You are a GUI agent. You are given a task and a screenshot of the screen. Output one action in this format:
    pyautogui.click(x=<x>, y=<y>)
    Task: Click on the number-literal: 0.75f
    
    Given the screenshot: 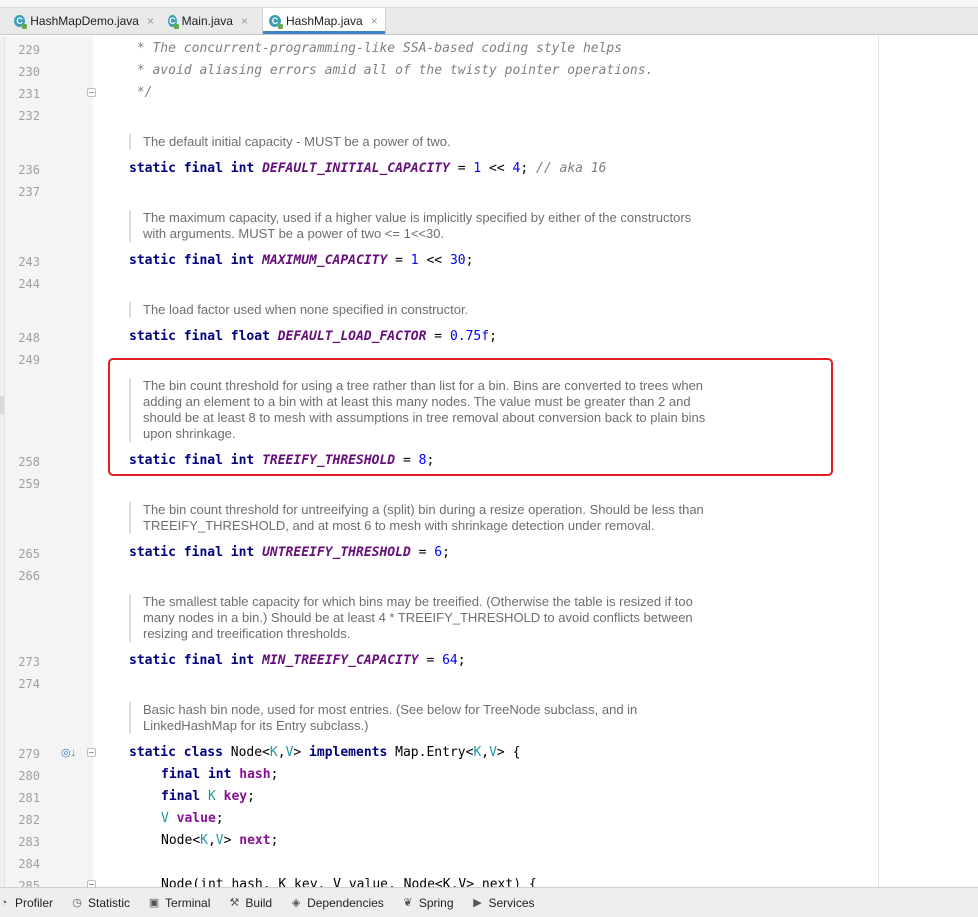 What is the action you would take?
    pyautogui.click(x=469, y=336)
    